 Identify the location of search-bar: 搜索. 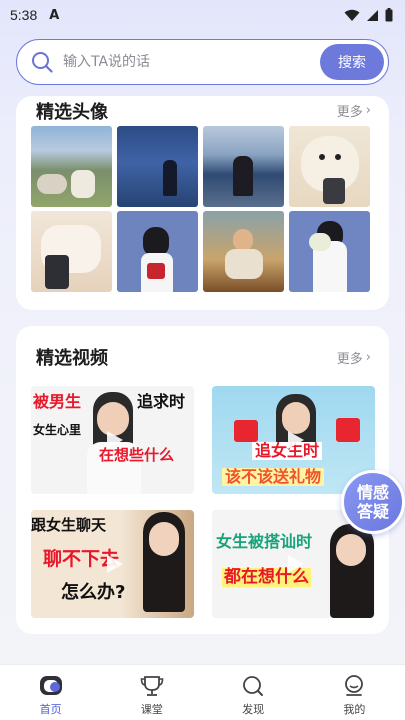
(202, 62).